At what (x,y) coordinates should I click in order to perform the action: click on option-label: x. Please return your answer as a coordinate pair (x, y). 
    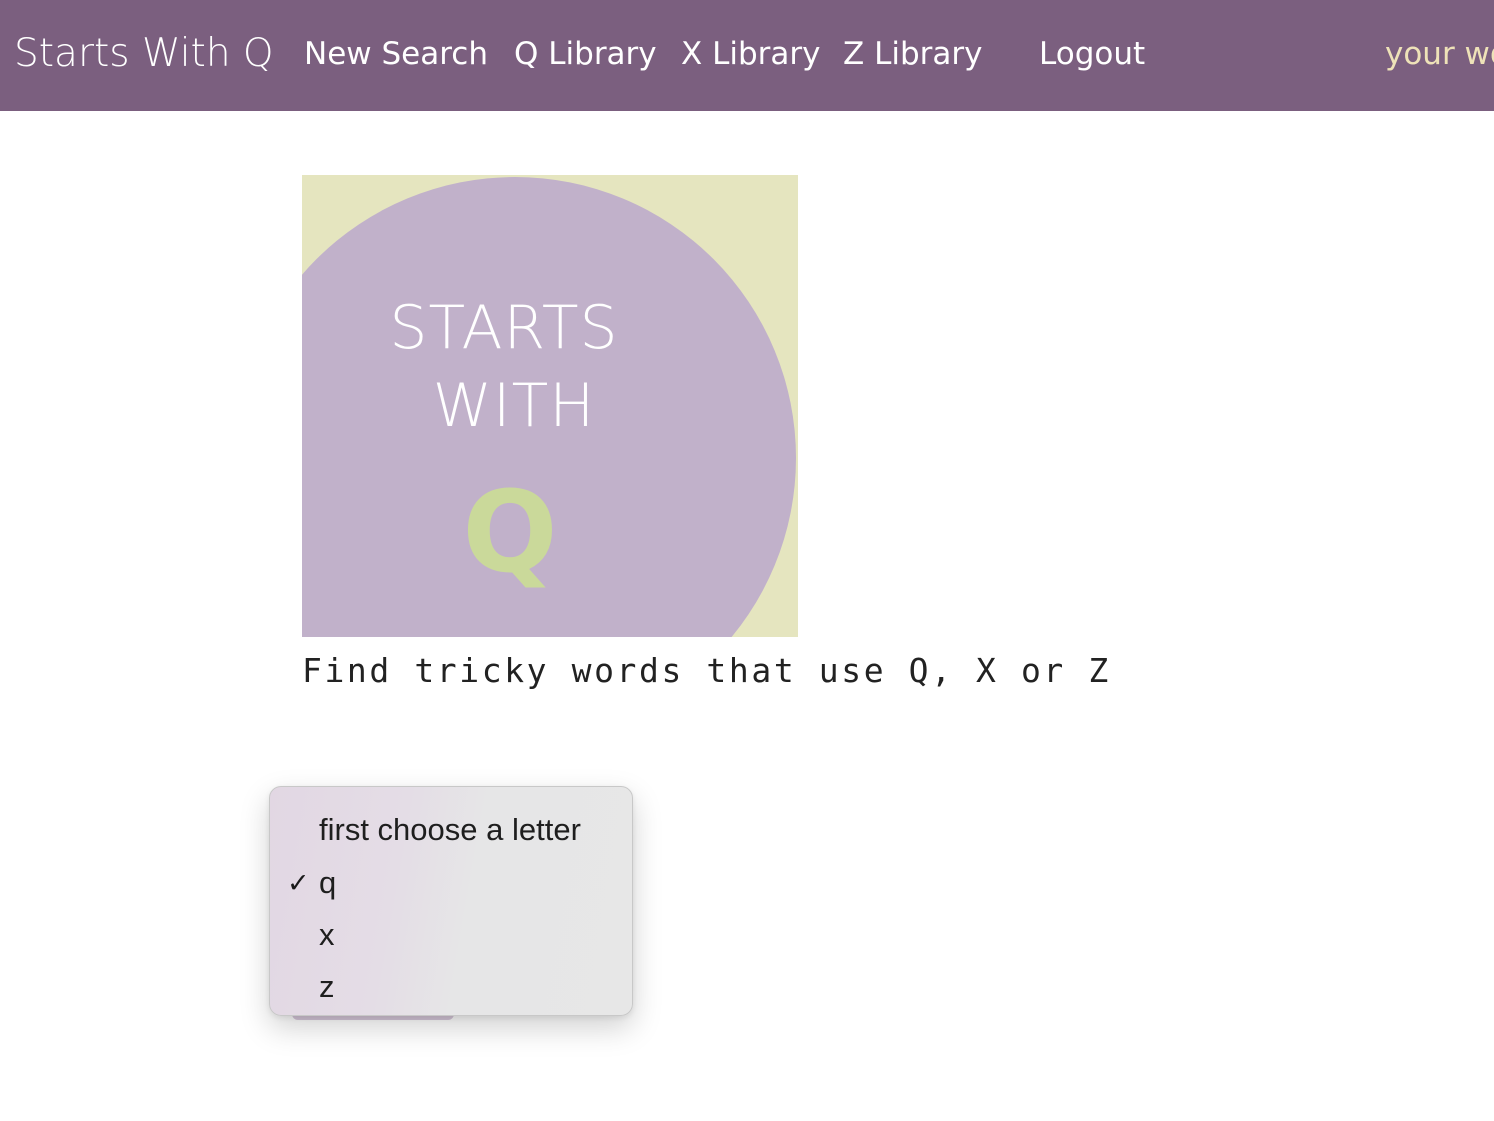
    Looking at the image, I should click on (327, 934).